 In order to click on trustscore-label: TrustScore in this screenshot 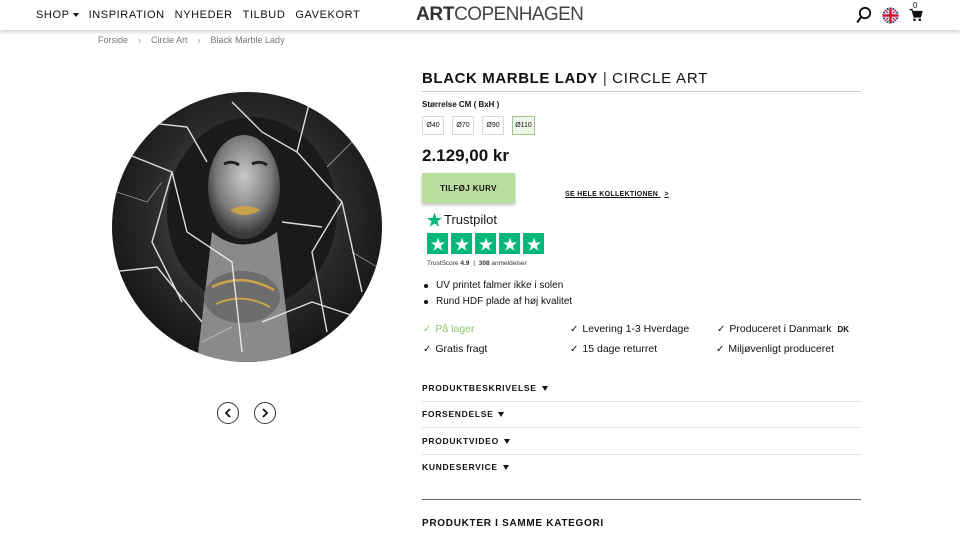, I will do `click(443, 263)`.